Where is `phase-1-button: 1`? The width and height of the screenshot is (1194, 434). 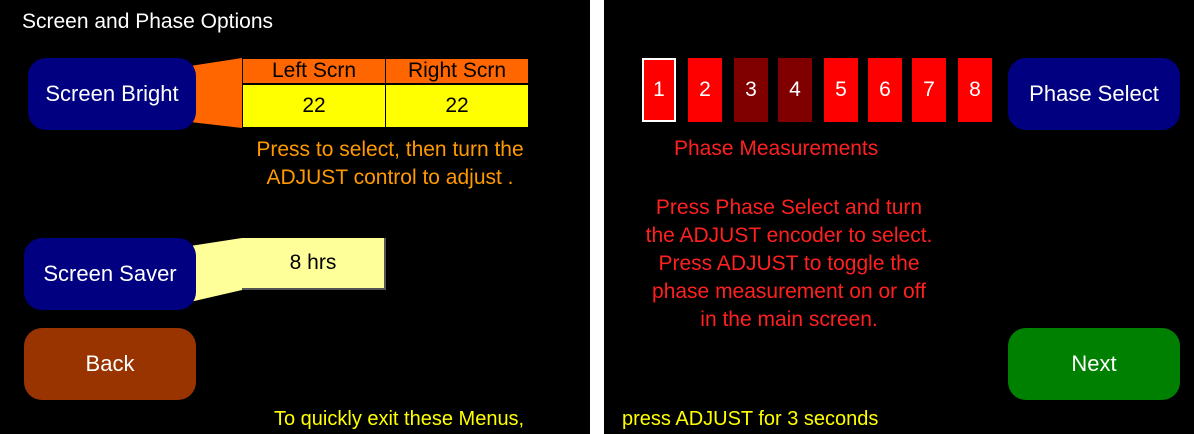
phase-1-button: 1 is located at coordinates (659, 90).